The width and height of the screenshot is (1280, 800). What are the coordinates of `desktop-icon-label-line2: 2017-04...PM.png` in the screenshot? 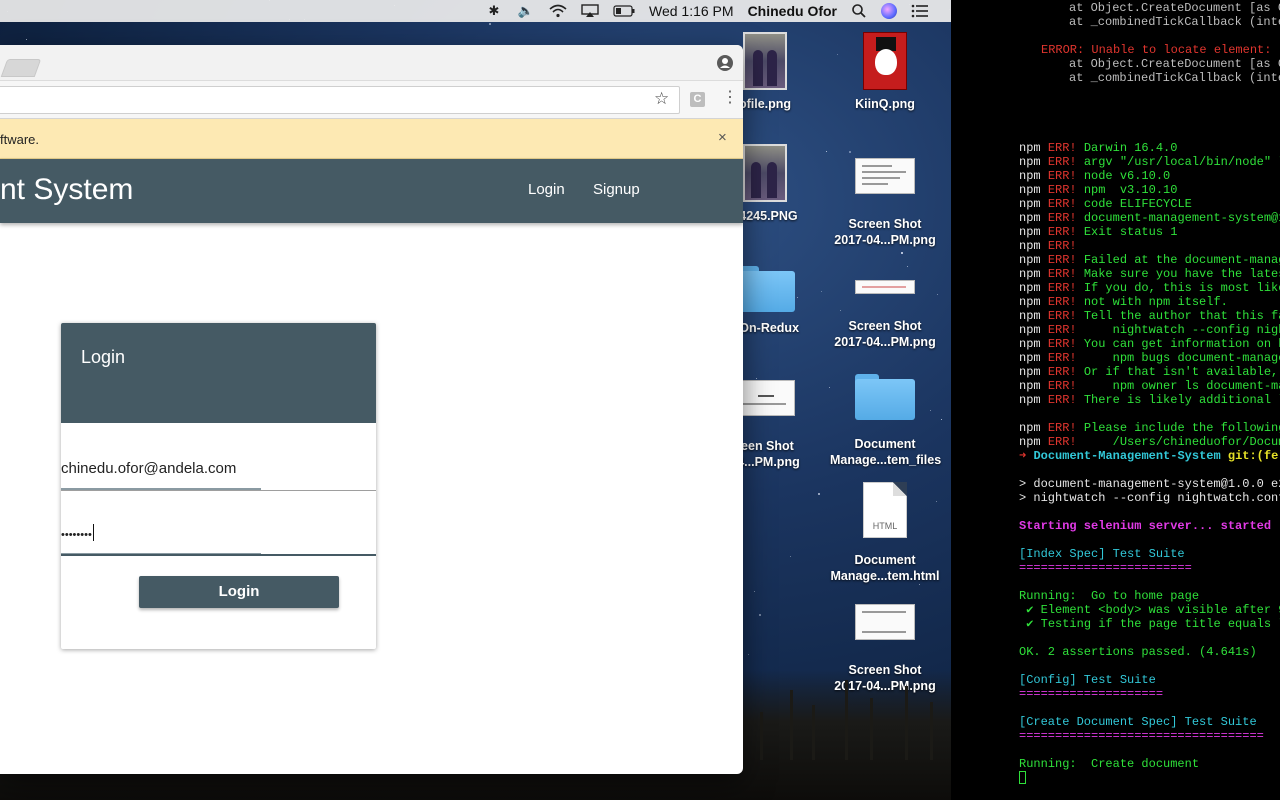 It's located at (885, 342).